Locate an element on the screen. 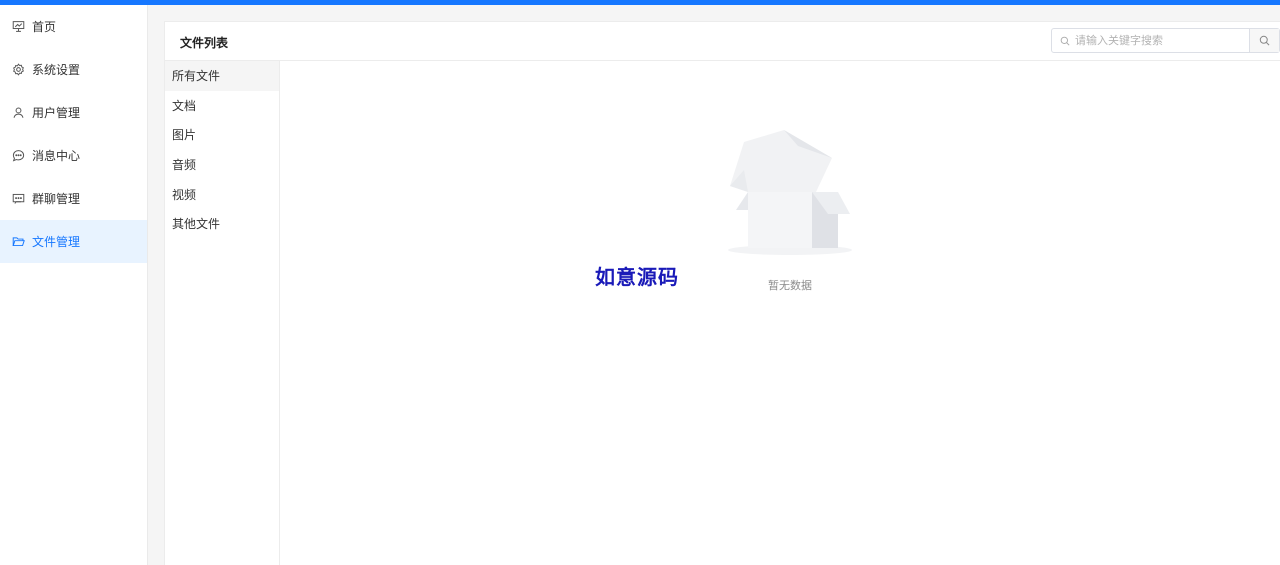 The height and width of the screenshot is (565, 1280). panel-header: 文件列表 is located at coordinates (722, 41).